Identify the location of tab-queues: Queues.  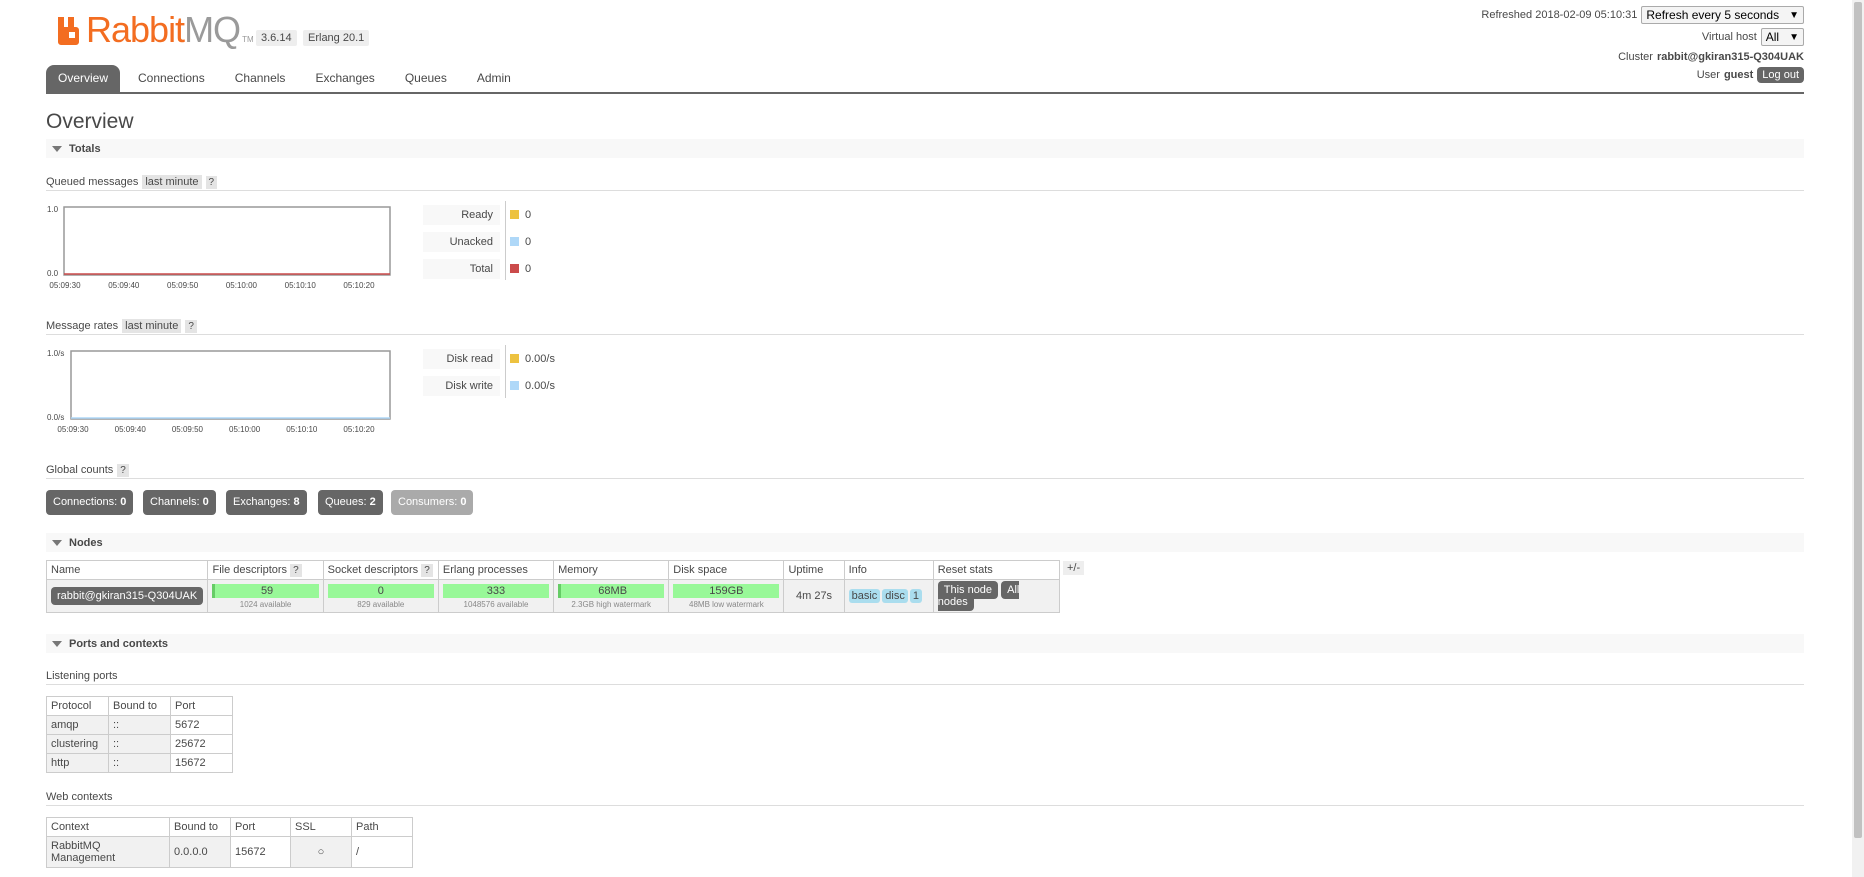
(426, 78).